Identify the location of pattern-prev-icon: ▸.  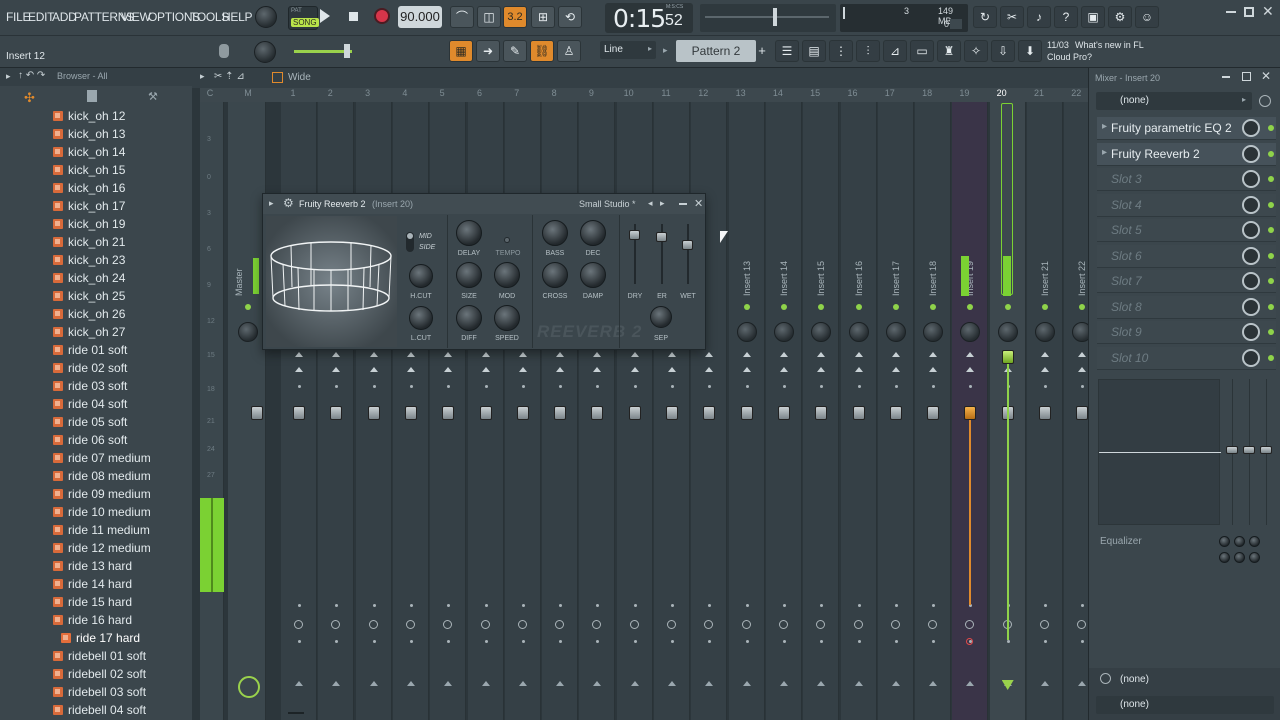
(667, 50).